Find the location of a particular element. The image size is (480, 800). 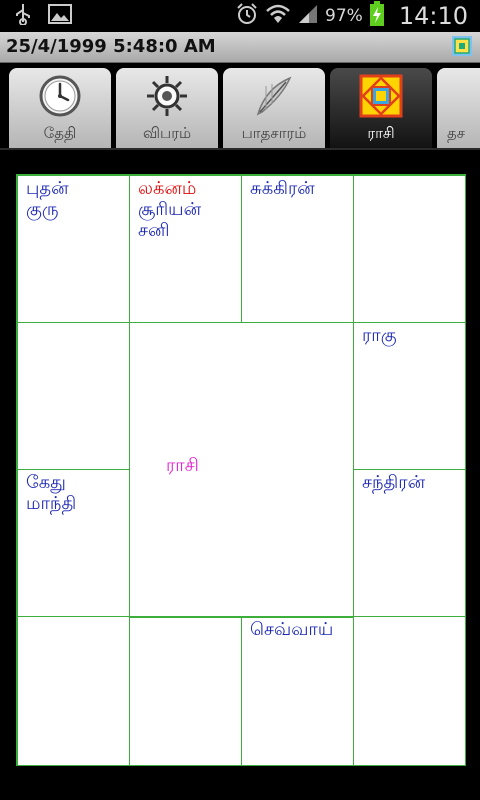

house-cell: சுக்கிரன் is located at coordinates (297, 249).